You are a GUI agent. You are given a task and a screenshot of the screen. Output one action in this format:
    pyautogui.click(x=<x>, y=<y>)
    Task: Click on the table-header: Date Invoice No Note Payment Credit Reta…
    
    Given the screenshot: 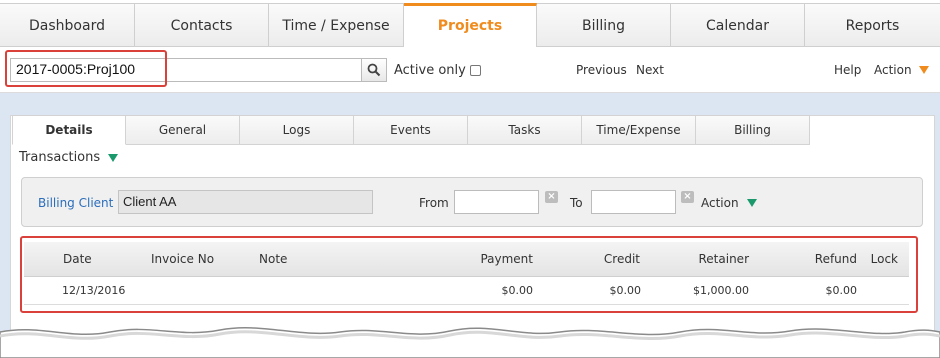 What is the action you would take?
    pyautogui.click(x=466, y=259)
    